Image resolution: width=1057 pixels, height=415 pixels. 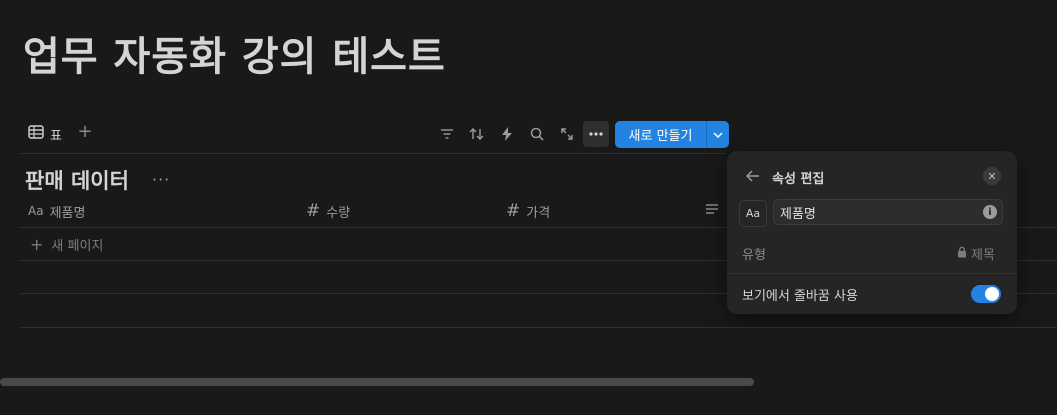 I want to click on add-view-button: +, so click(x=85, y=132).